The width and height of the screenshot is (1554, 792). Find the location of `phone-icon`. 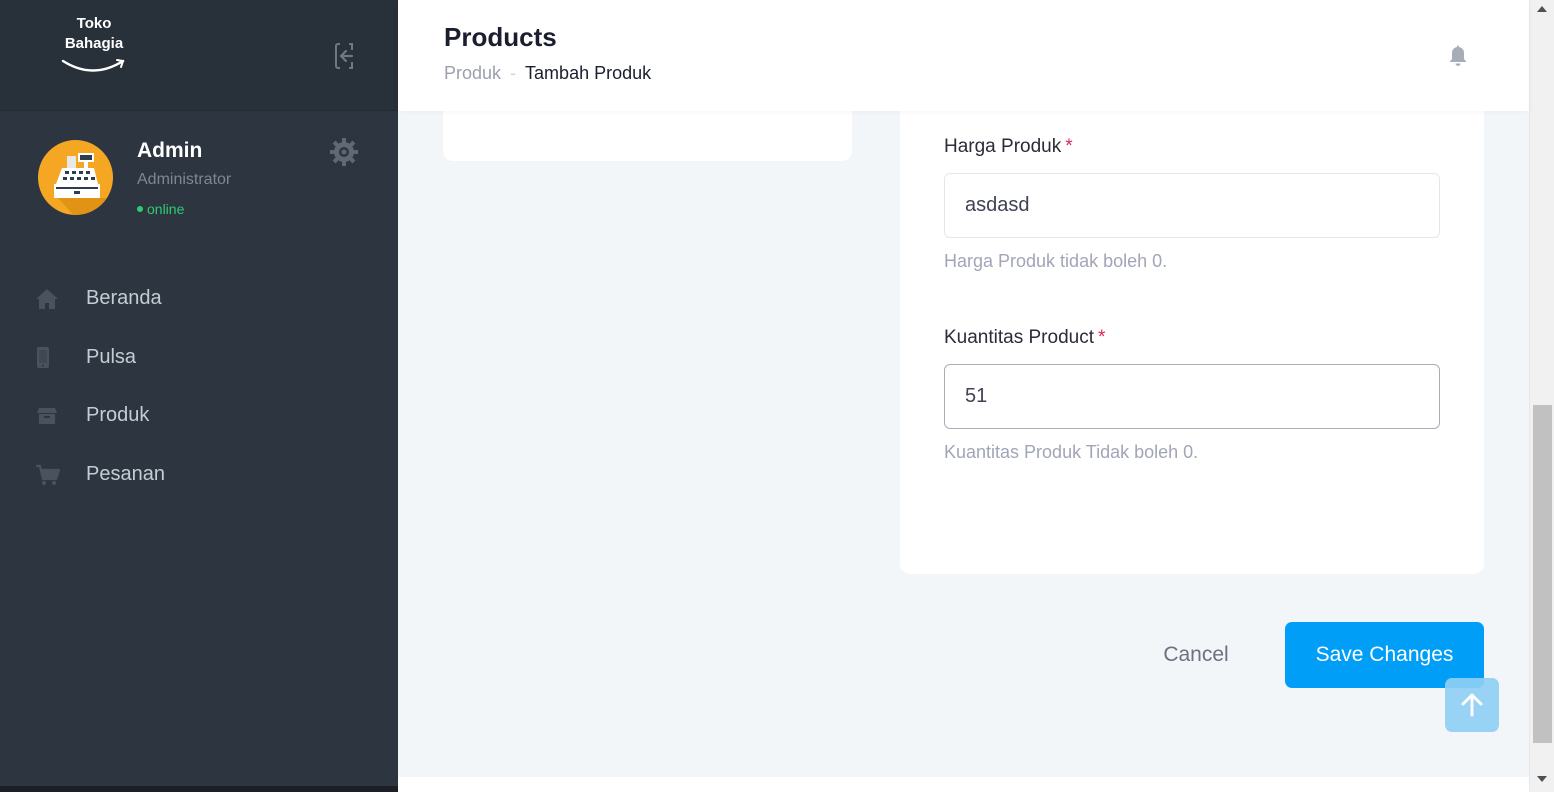

phone-icon is located at coordinates (43, 357).